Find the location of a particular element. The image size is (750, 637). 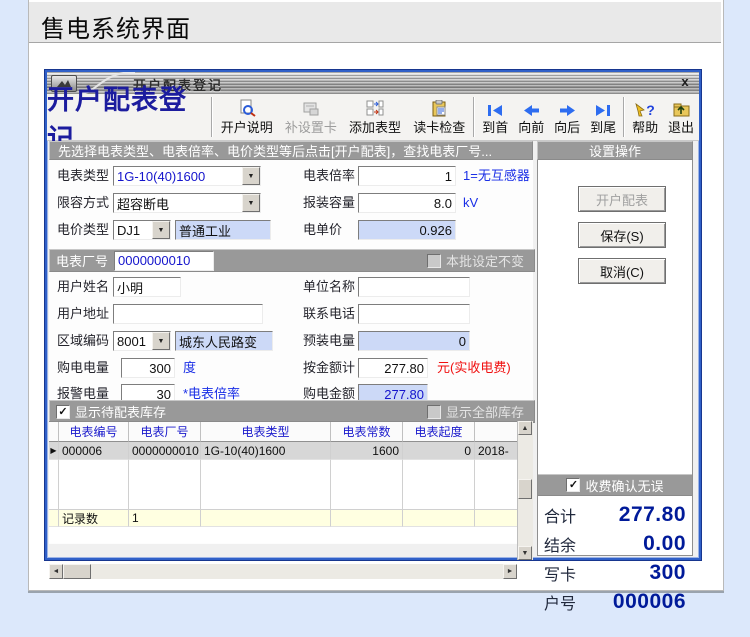

nav-first-button: 到首 is located at coordinates (495, 117).